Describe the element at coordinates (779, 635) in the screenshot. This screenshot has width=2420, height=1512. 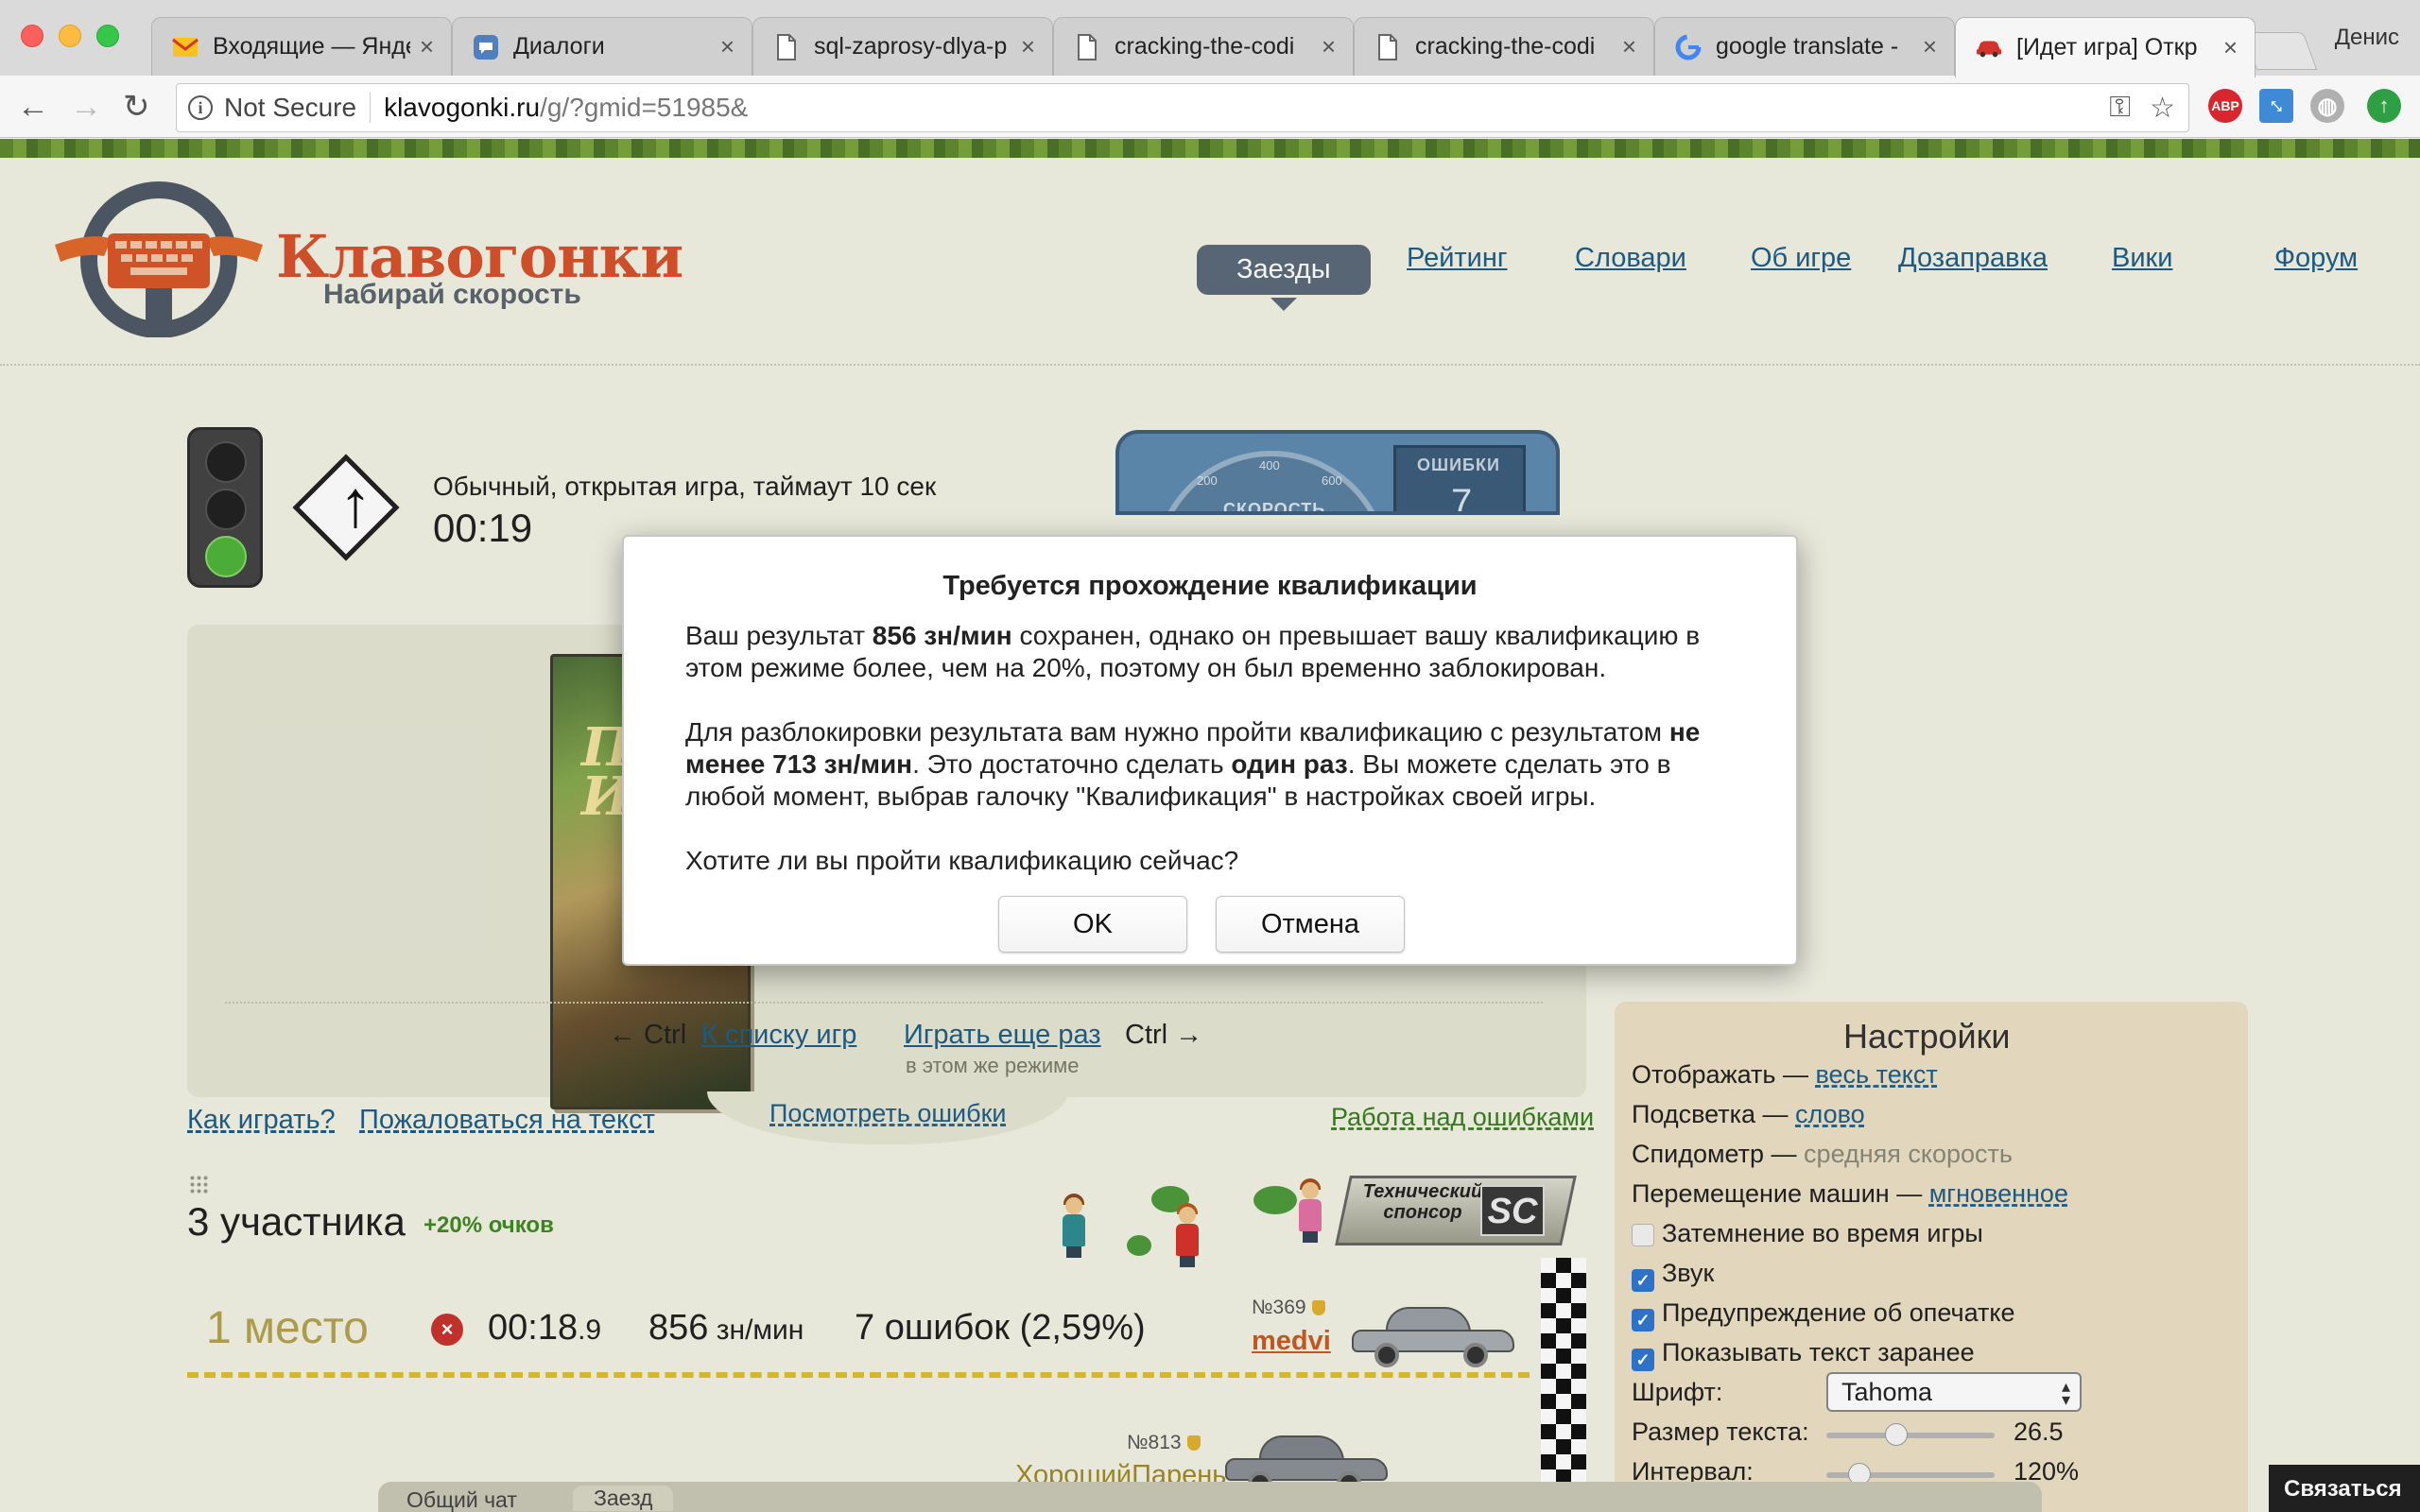
I see `dialog-text: Ваш результат` at that location.